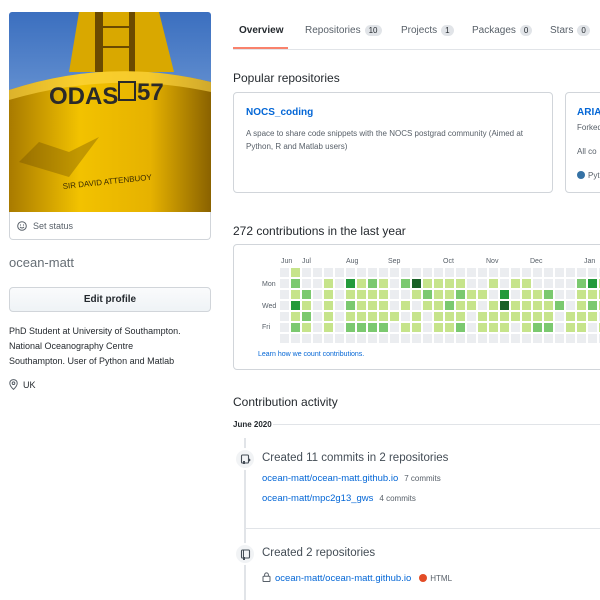  What do you see at coordinates (311, 354) in the screenshot?
I see `learn-contributions-link: Learn how we count contributions.` at bounding box center [311, 354].